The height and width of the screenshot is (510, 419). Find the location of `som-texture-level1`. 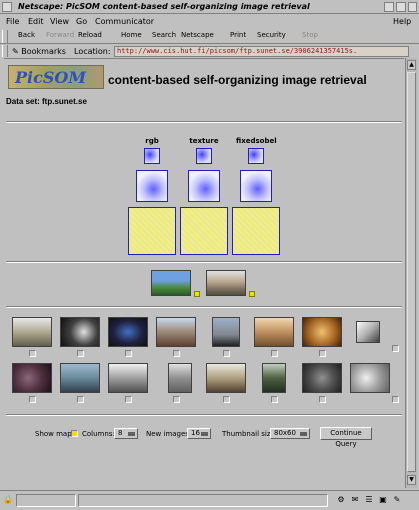

som-texture-level1 is located at coordinates (204, 156).